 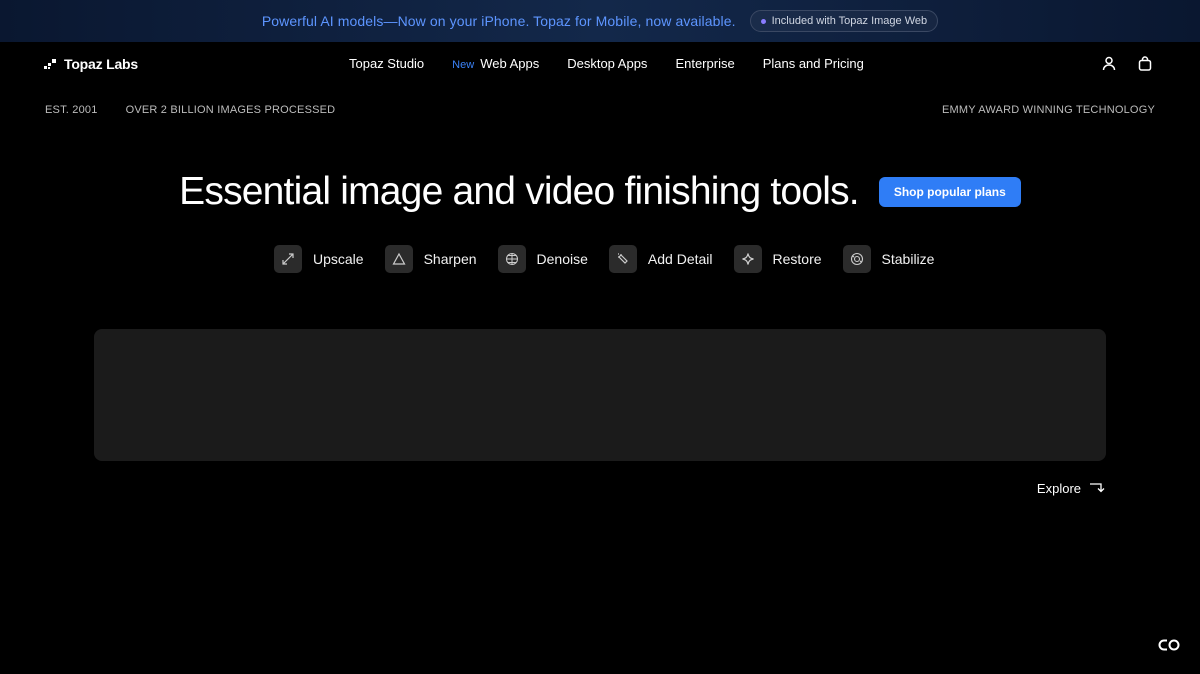 I want to click on sharpen-icon, so click(x=398, y=259).